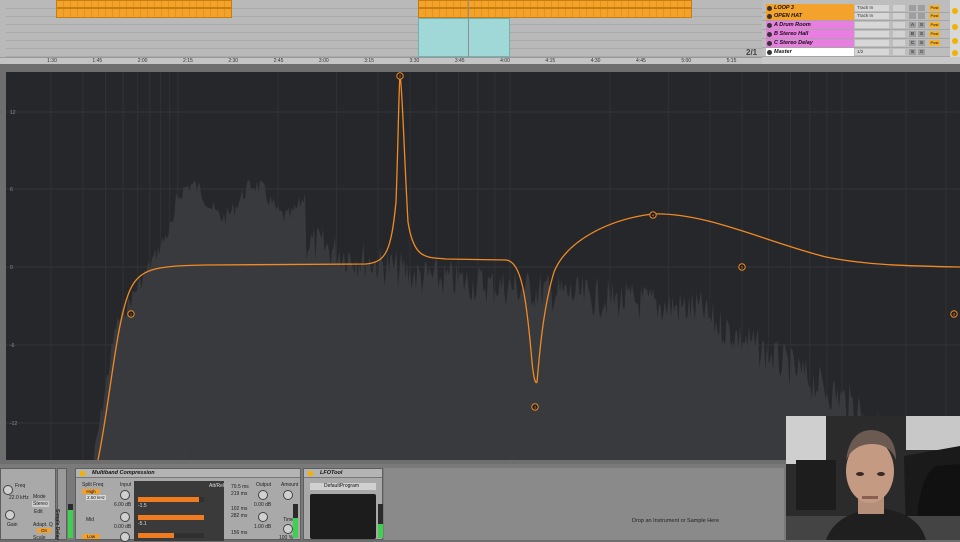 This screenshot has width=960, height=542. Describe the element at coordinates (12, 346) in the screenshot. I see `y-axis-label: -6` at that location.